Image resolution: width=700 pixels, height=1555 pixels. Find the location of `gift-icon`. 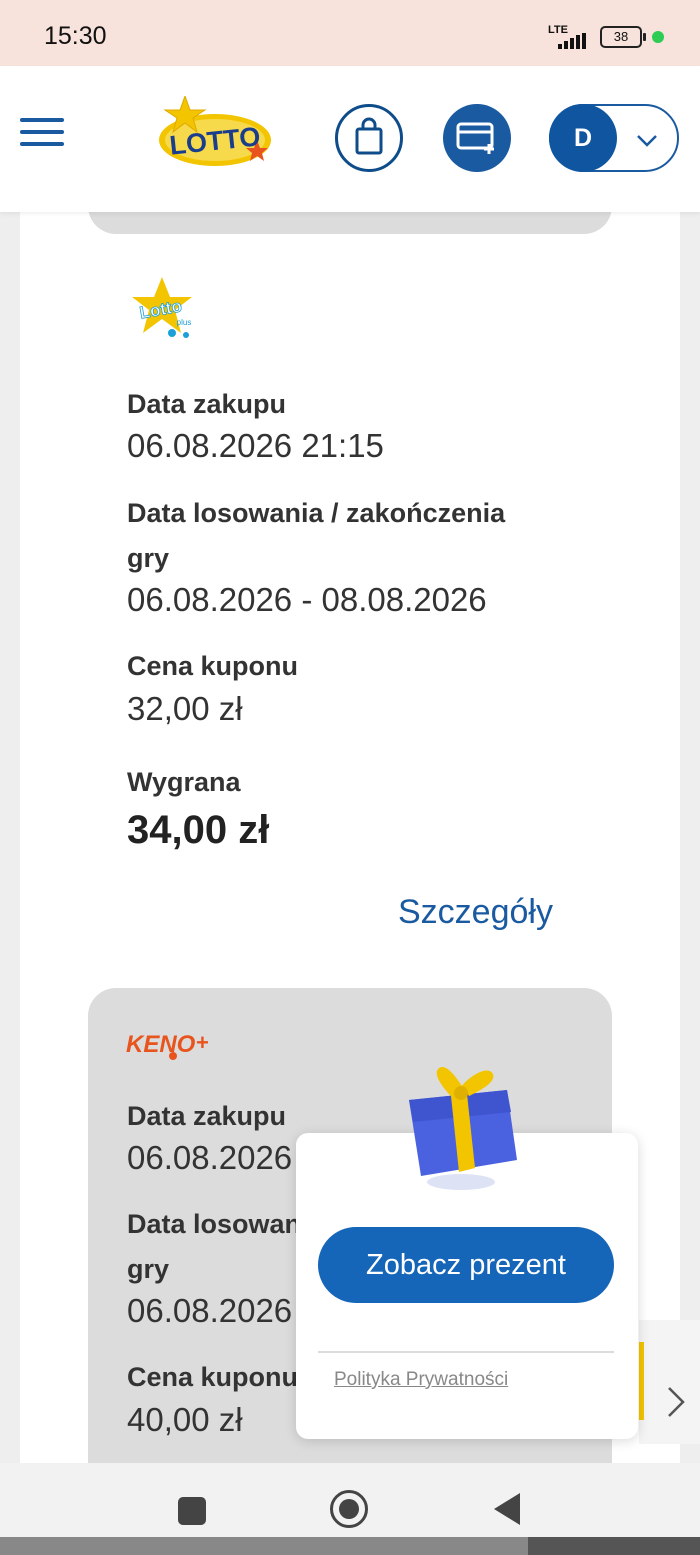

gift-icon is located at coordinates (464, 1129).